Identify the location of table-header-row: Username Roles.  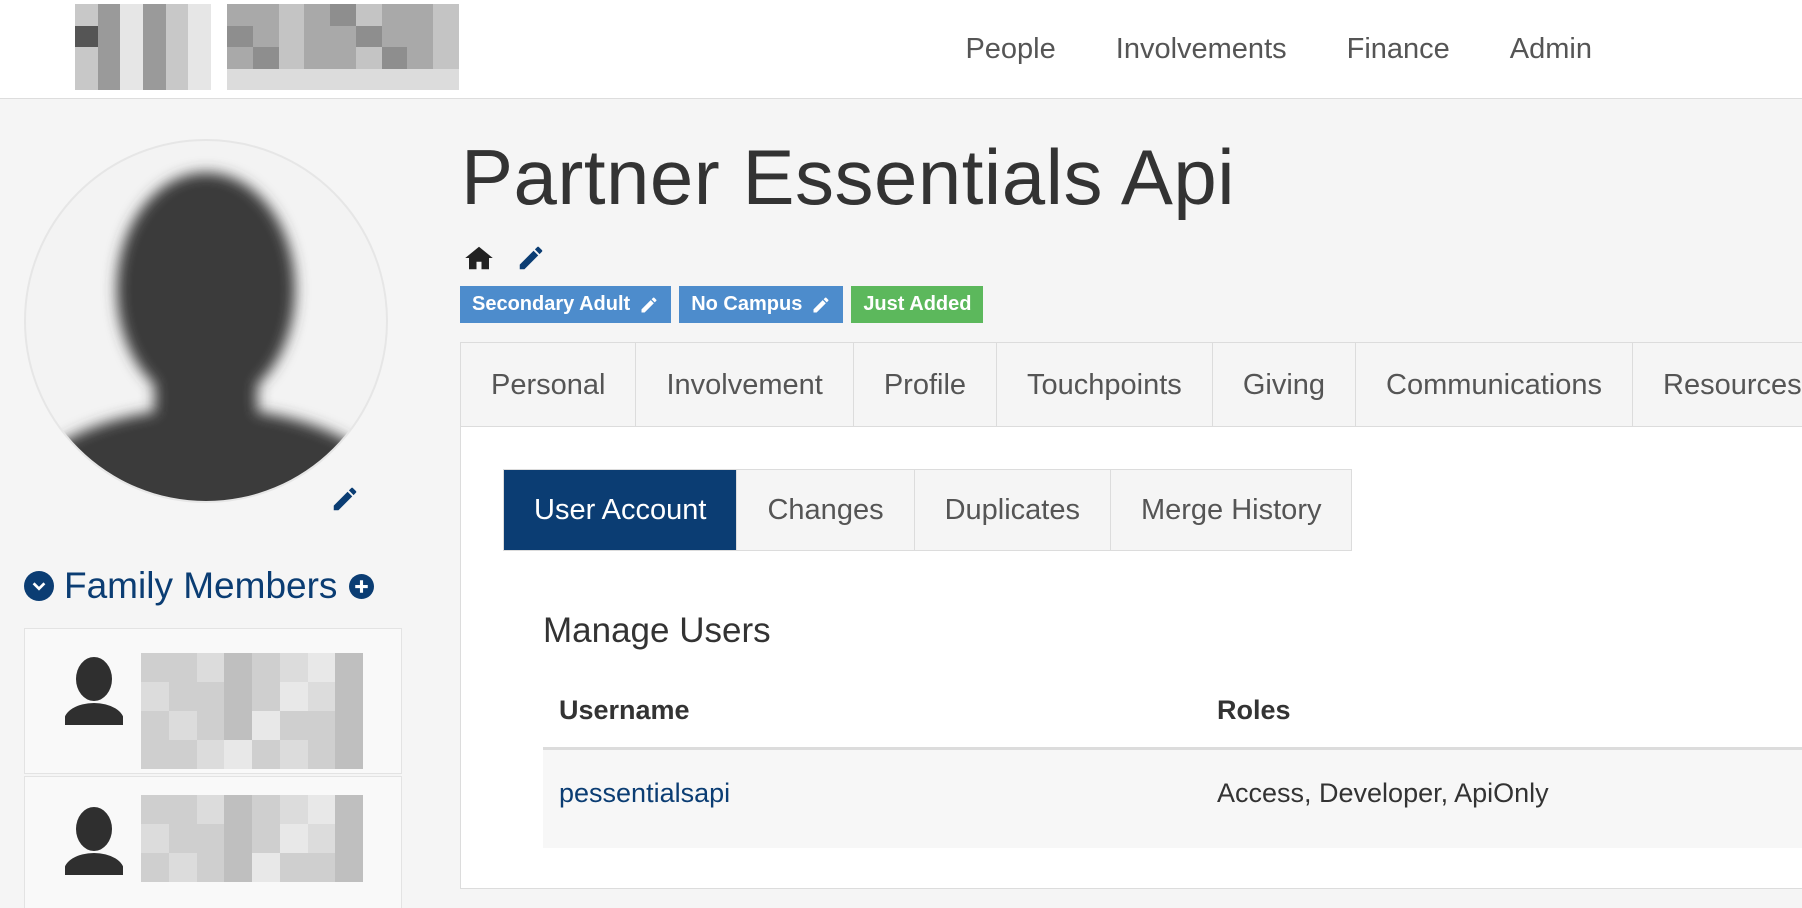
(1172, 712).